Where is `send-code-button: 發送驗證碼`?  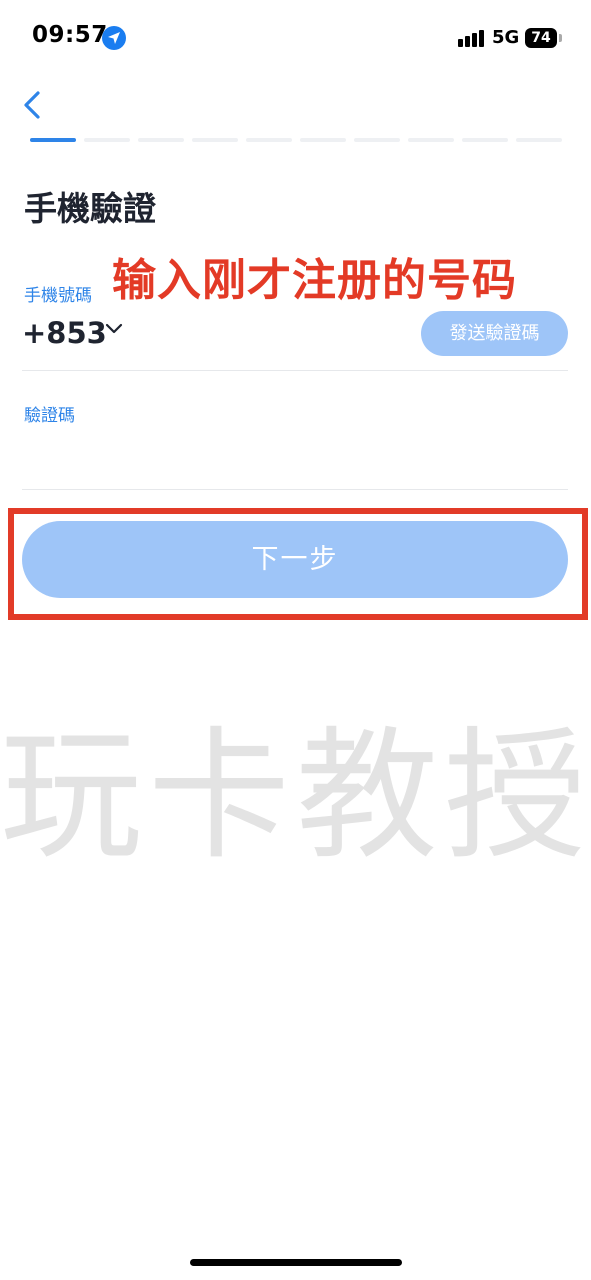 send-code-button: 發送驗證碼 is located at coordinates (494, 333).